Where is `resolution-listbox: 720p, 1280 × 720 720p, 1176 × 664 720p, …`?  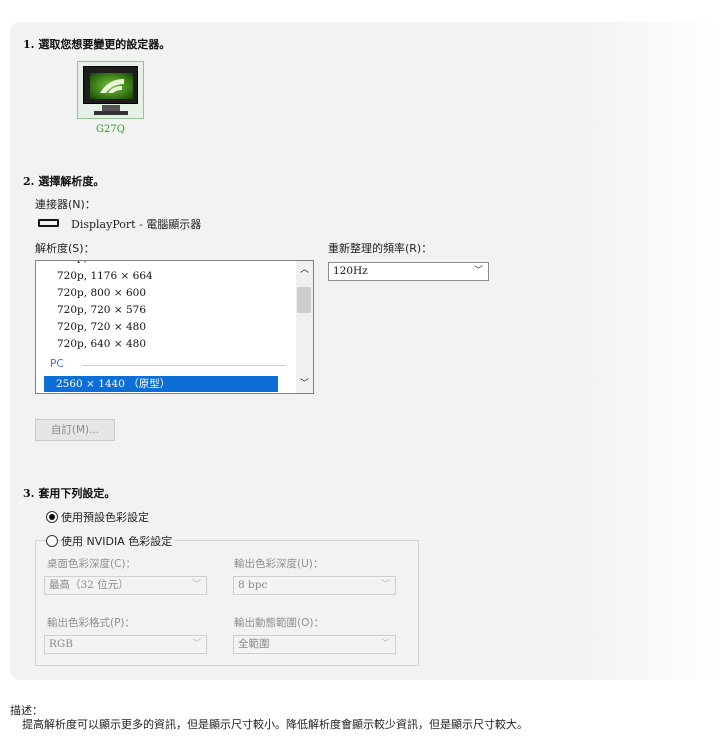
resolution-listbox: 720p, 1280 × 720 720p, 1176 × 664 720p, … is located at coordinates (174, 327).